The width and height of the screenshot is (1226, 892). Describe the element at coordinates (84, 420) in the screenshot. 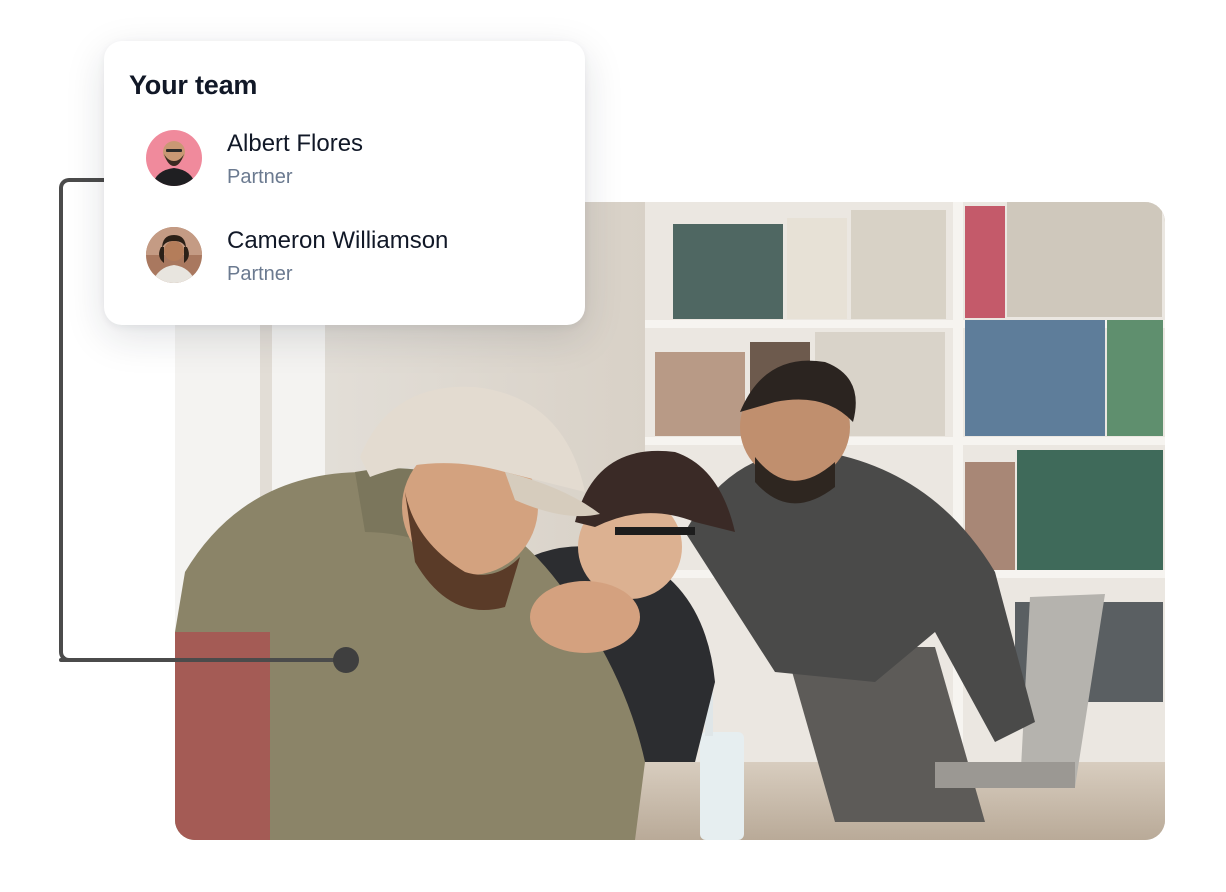

I see `connector-line-vertical` at that location.